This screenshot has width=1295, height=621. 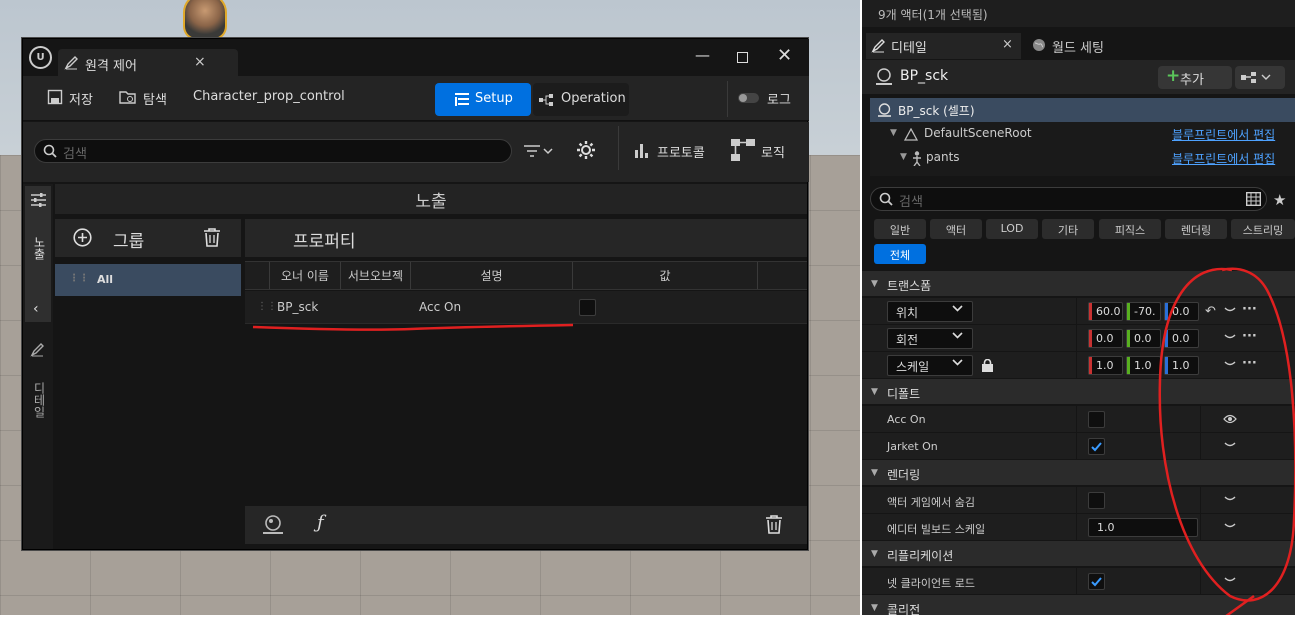 What do you see at coordinates (79, 278) in the screenshot?
I see `drag-handle-icon: ⋮⋮` at bounding box center [79, 278].